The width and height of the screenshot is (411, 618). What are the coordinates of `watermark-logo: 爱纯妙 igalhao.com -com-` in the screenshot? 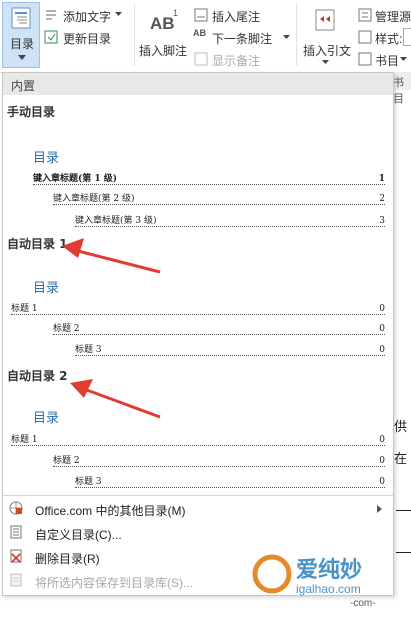 It's located at (330, 581).